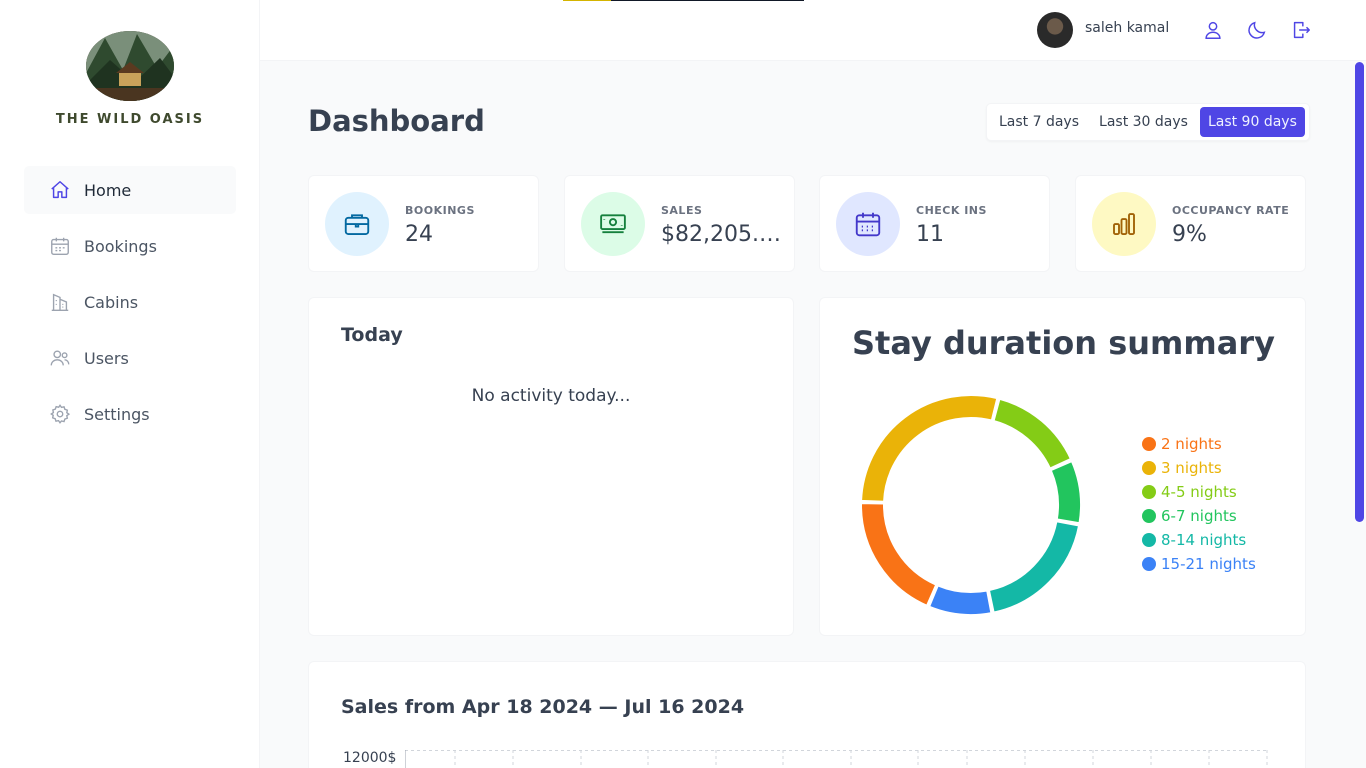  What do you see at coordinates (1213, 30) in the screenshot?
I see `user-icon` at bounding box center [1213, 30].